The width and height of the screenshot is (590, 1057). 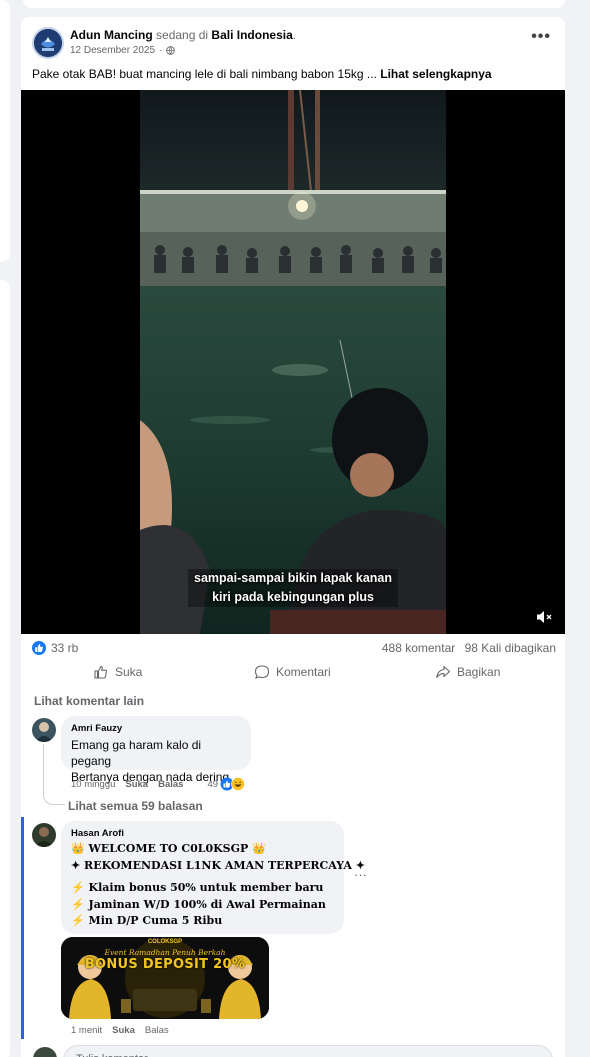 I want to click on post-date: 12 Desember 2025, so click(x=112, y=50).